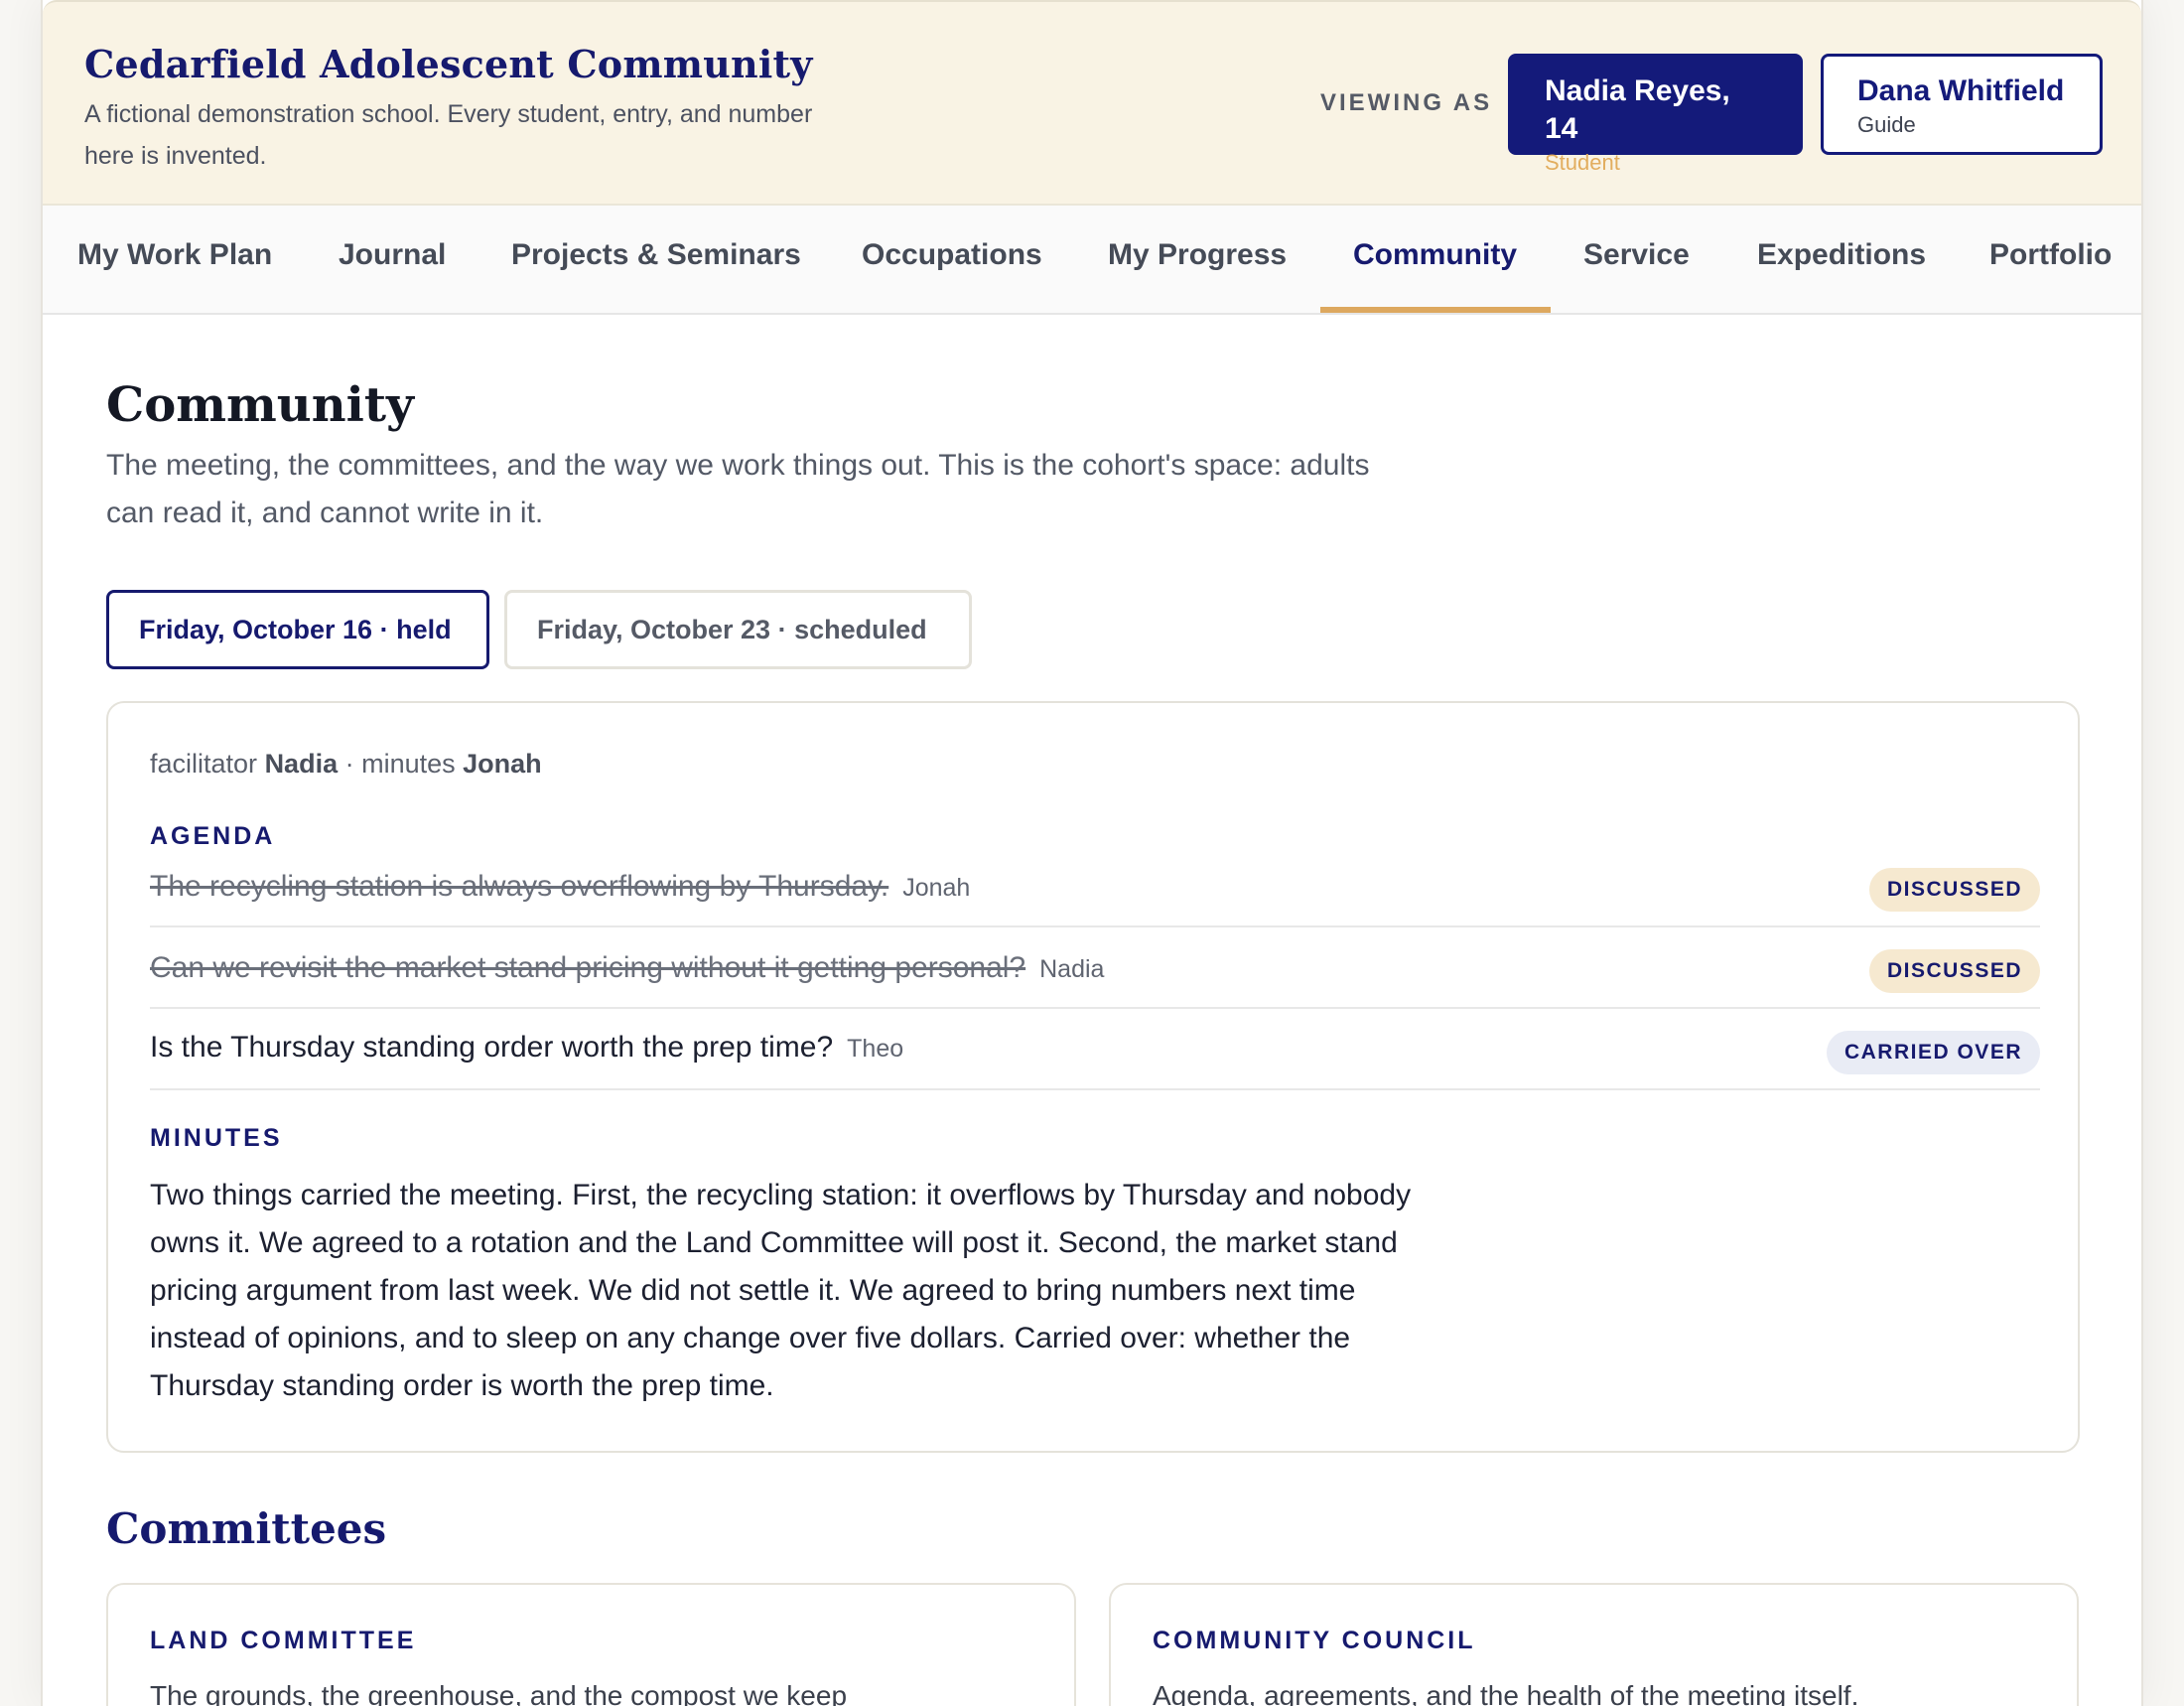 The height and width of the screenshot is (1706, 2184). I want to click on role-guide-button: Dana Whitfield Guide, so click(1962, 104).